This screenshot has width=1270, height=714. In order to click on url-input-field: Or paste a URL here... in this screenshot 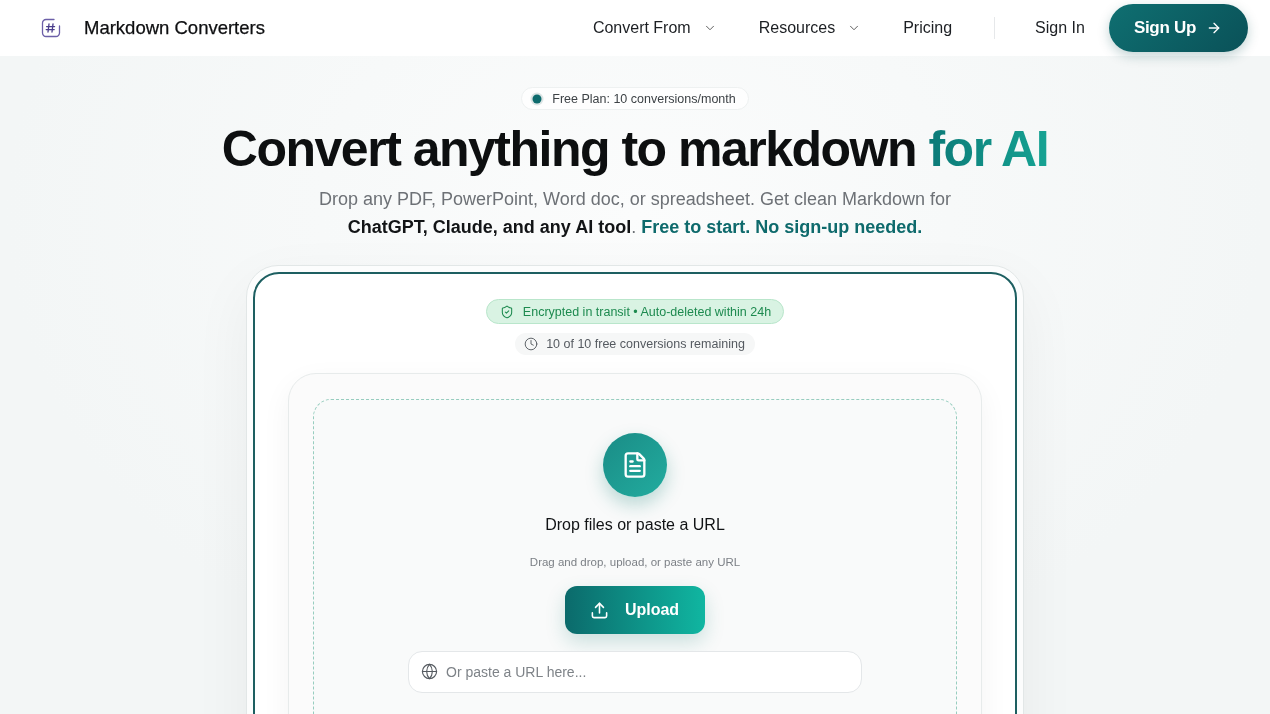, I will do `click(635, 672)`.